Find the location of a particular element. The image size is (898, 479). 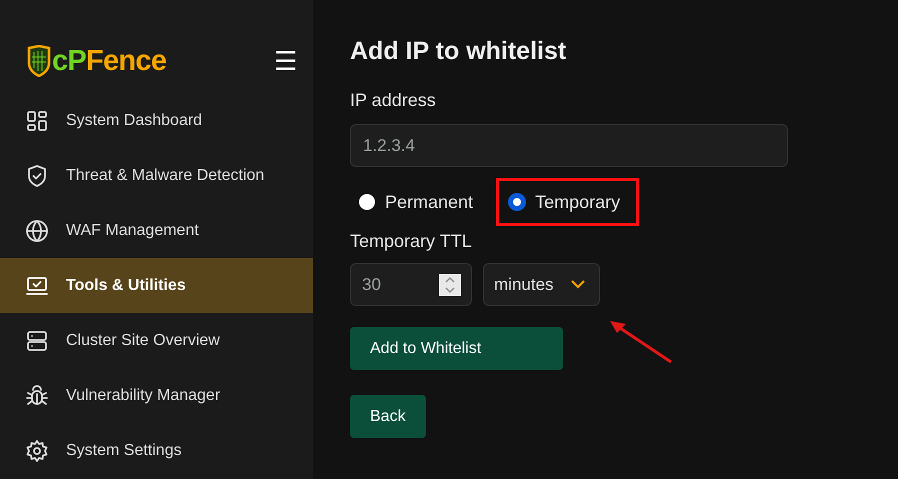

unit-dropdown: minutes is located at coordinates (541, 284).